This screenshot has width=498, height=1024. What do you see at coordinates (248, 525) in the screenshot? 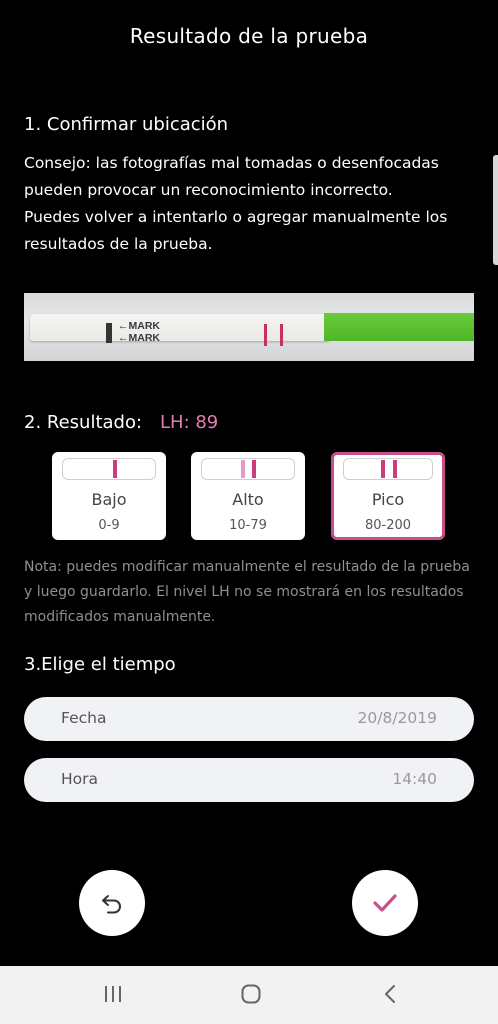
I see `level-range: 10-79` at bounding box center [248, 525].